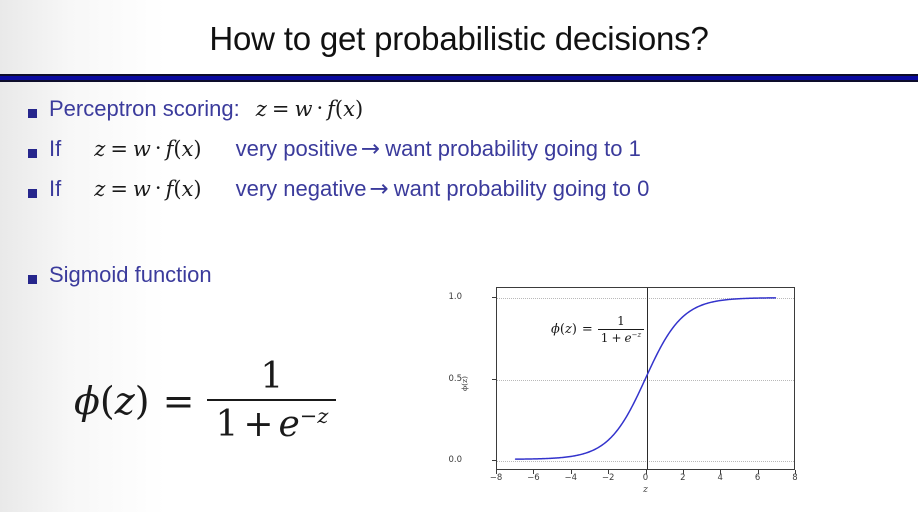  I want to click on formula-exponent: −z, so click(314, 416).